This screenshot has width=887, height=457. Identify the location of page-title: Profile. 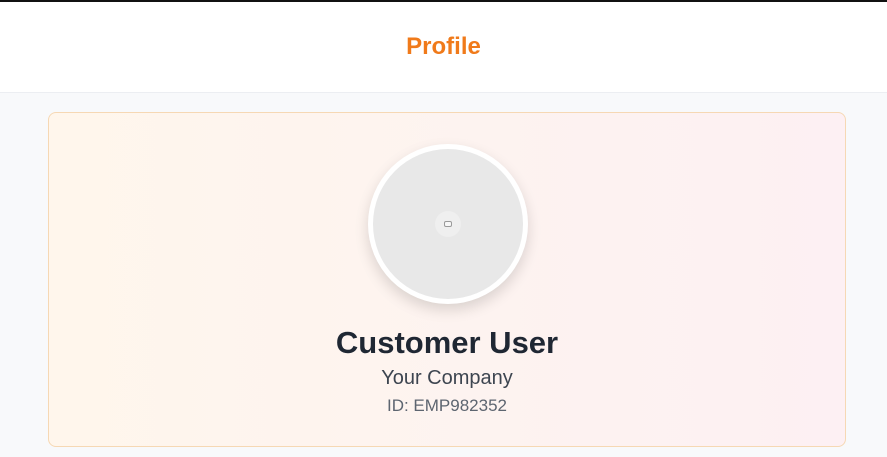
(443, 46).